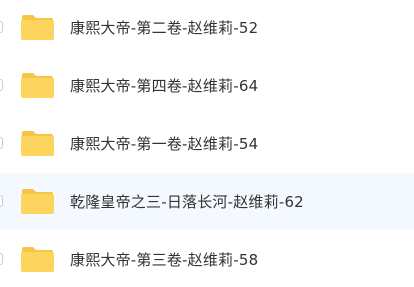 This screenshot has width=414, height=287. I want to click on file-name: 康熙大帝-第二卷-赵维莉-52, so click(164, 27).